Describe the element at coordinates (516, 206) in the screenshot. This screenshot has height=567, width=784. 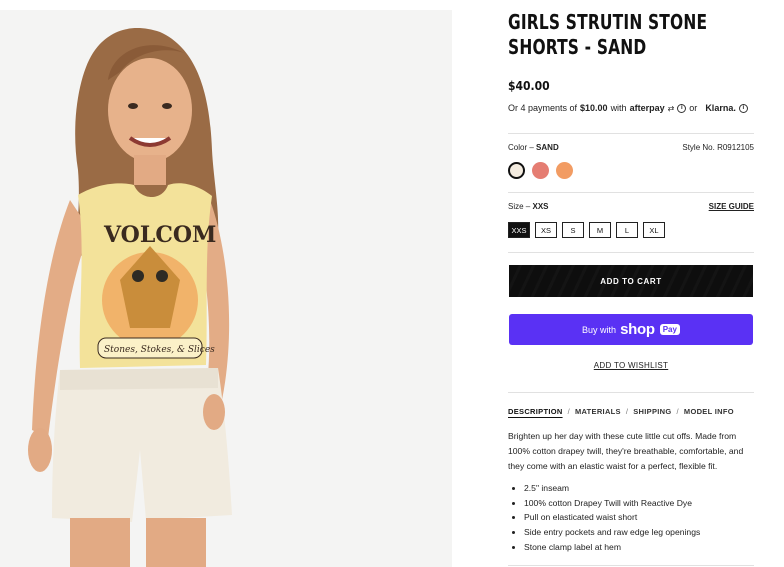
I see `size-label: Size` at that location.